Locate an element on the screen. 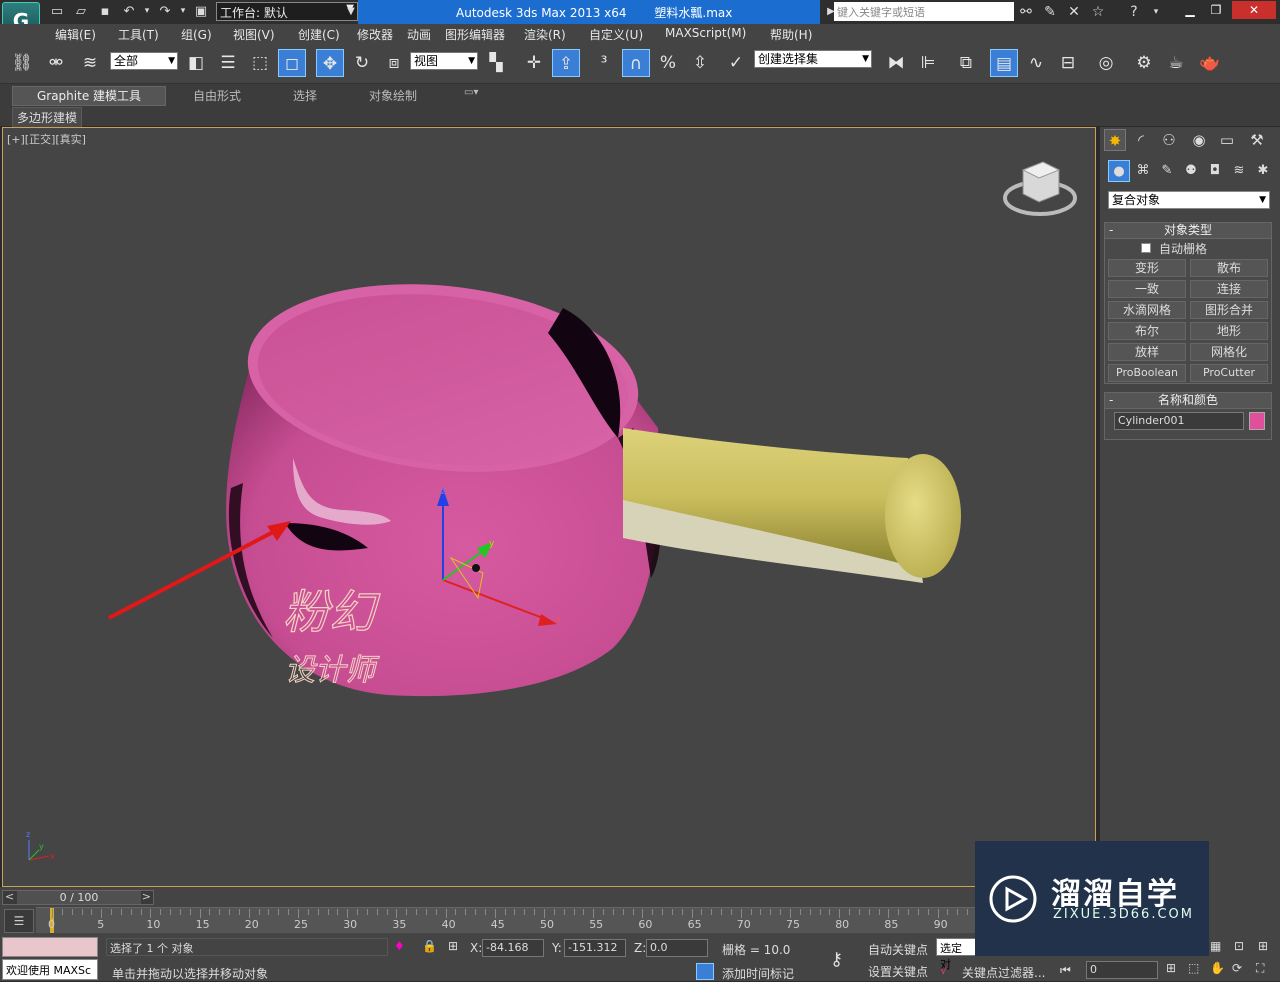 This screenshot has height=982, width=1280. project-folder-icon: ▣ is located at coordinates (201, 11).